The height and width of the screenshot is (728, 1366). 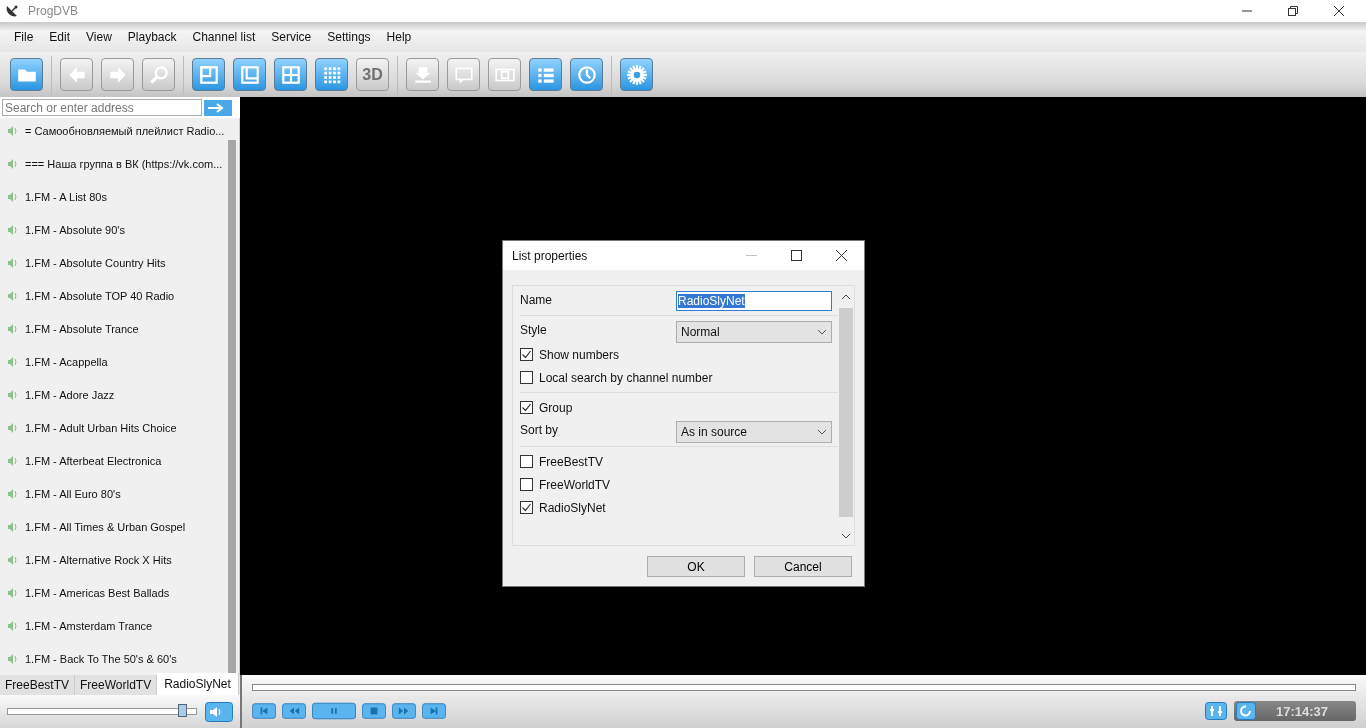 What do you see at coordinates (82, 328) in the screenshot?
I see `channel-item: 1.FM - Absolute Trance` at bounding box center [82, 328].